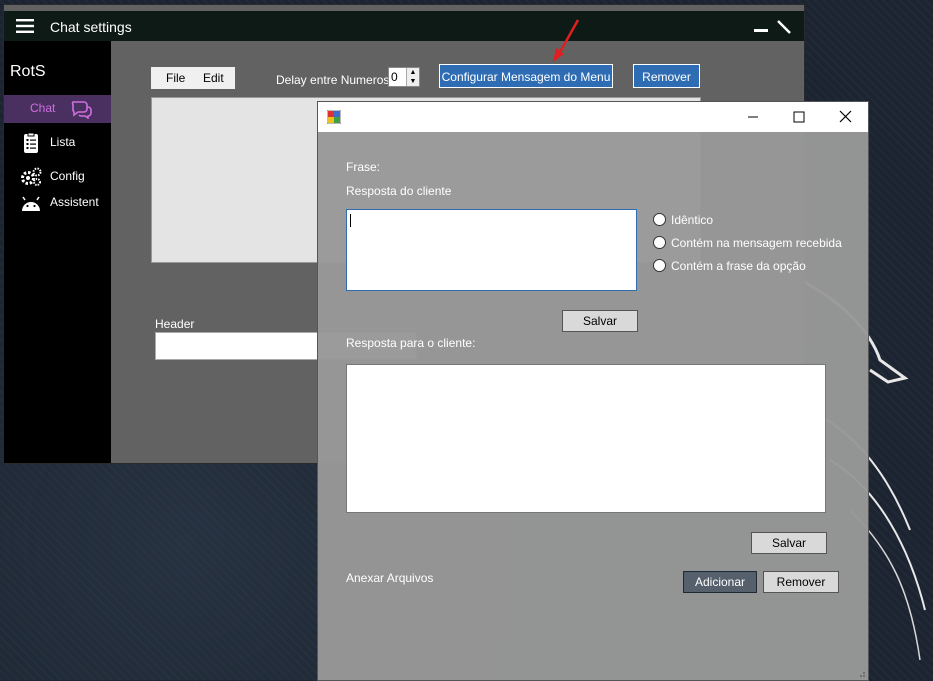 The height and width of the screenshot is (681, 933). I want to click on red-arrow-annotation, so click(566, 40).